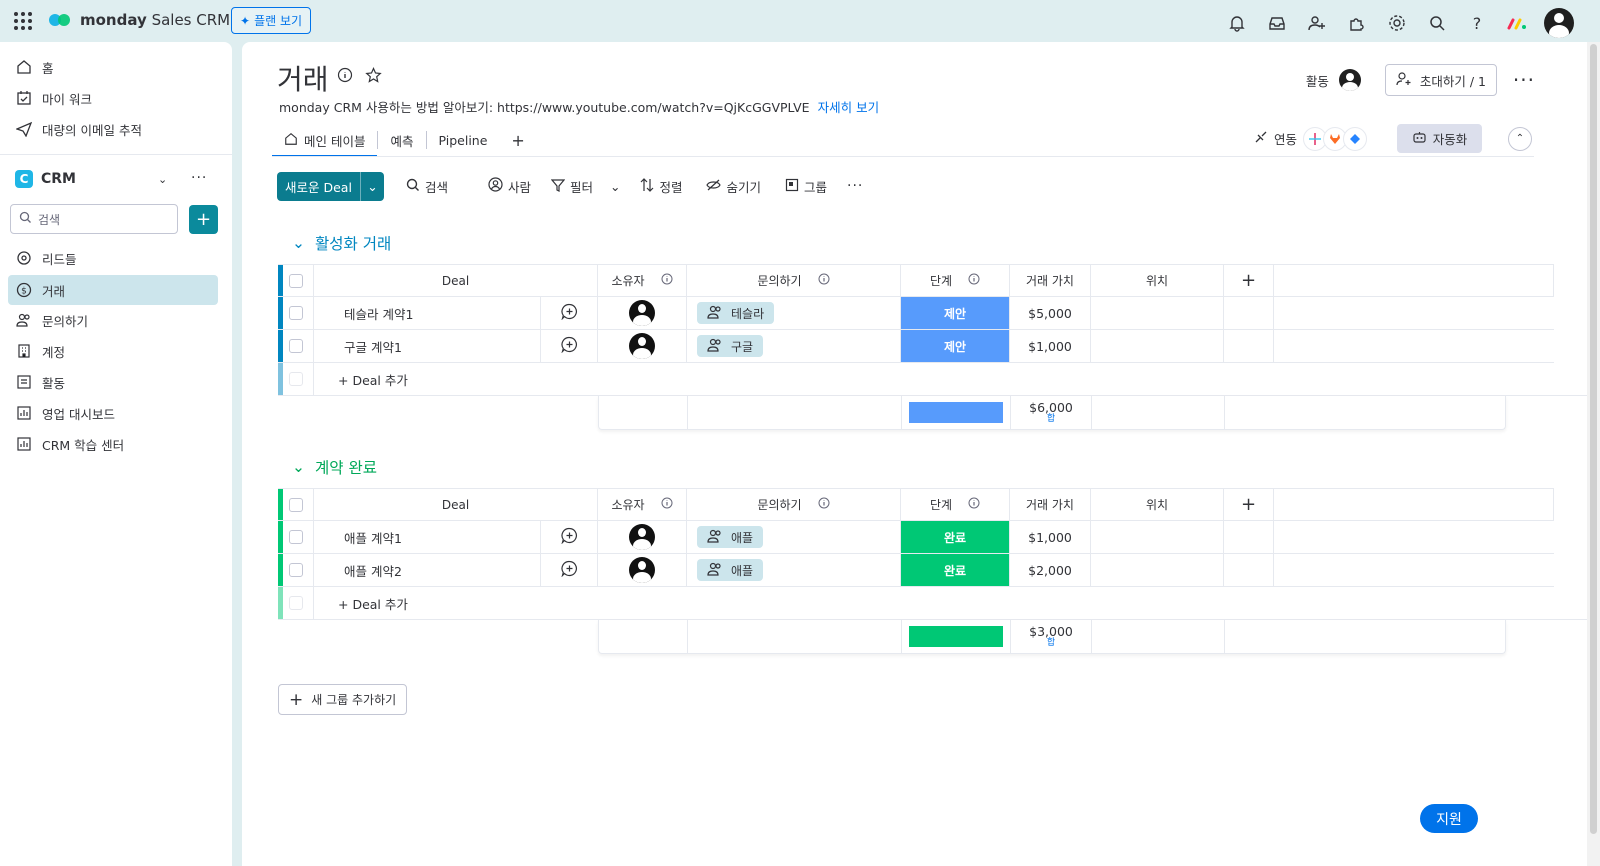 The height and width of the screenshot is (866, 1600). What do you see at coordinates (1050, 346) in the screenshot?
I see `deal-value-cell: $1,000` at bounding box center [1050, 346].